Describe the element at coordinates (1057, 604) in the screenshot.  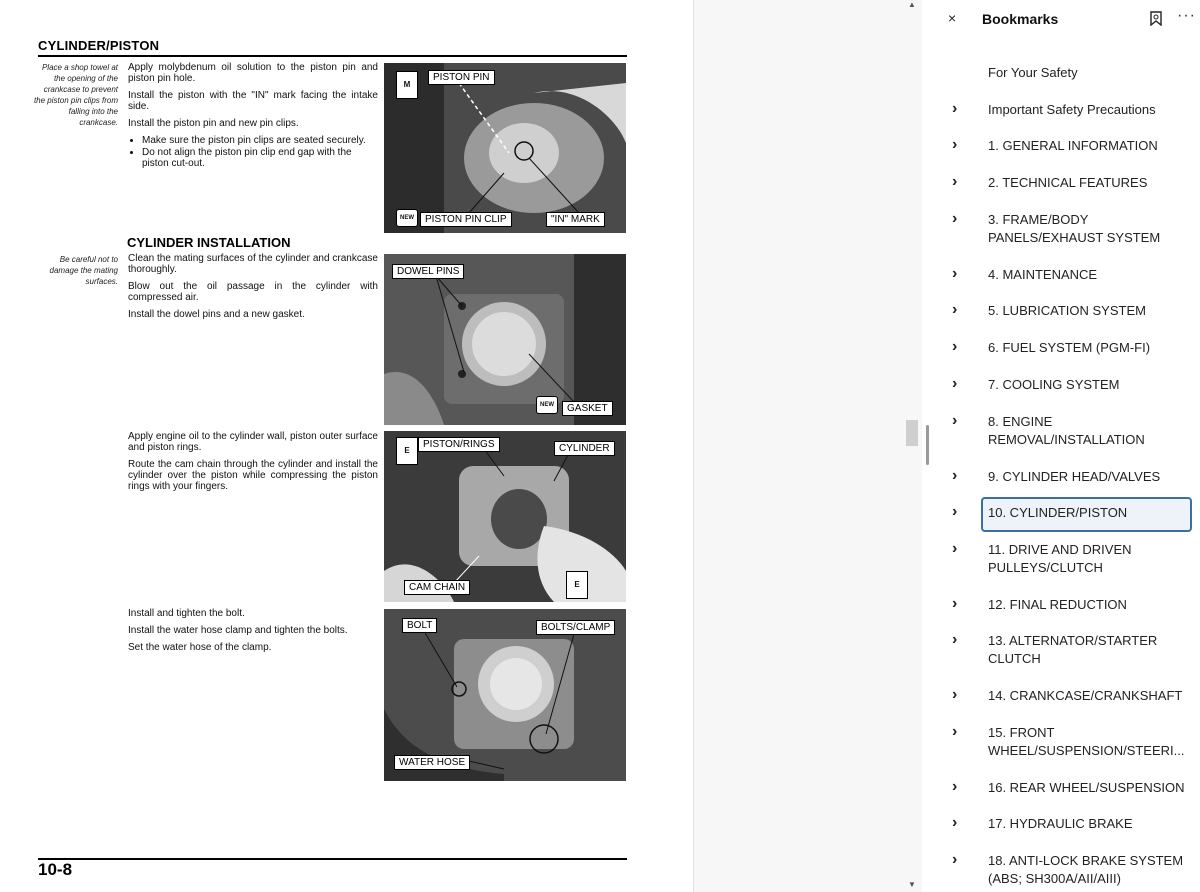
I see `bookmark-label: 12. FINAL REDUCTION` at that location.